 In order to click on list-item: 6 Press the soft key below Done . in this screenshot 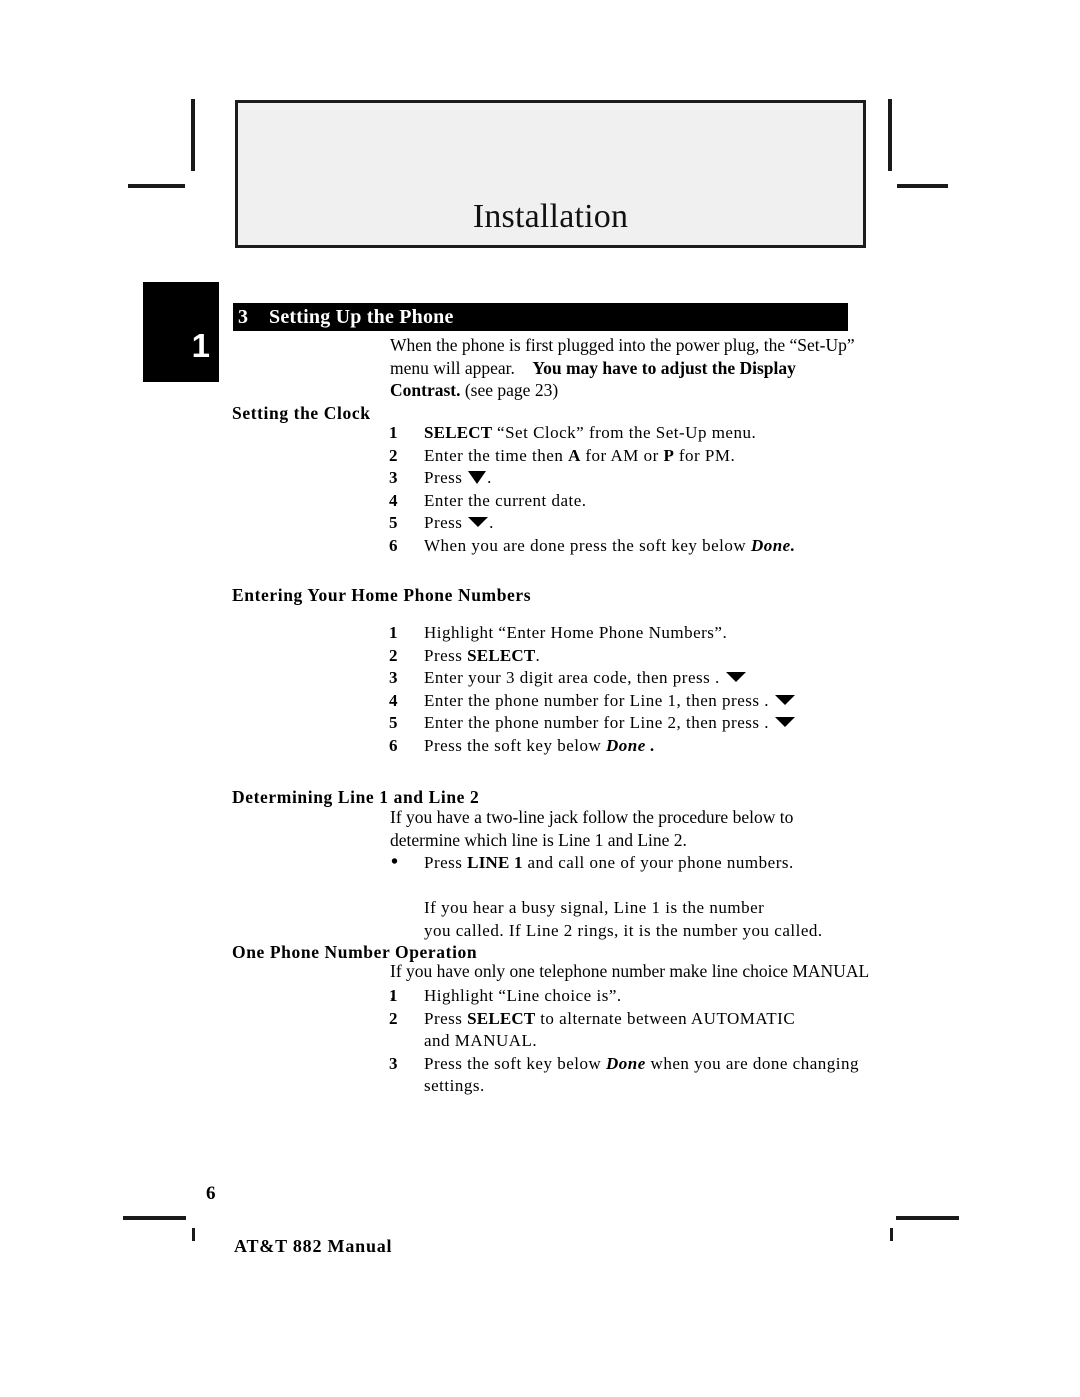, I will do `click(629, 746)`.